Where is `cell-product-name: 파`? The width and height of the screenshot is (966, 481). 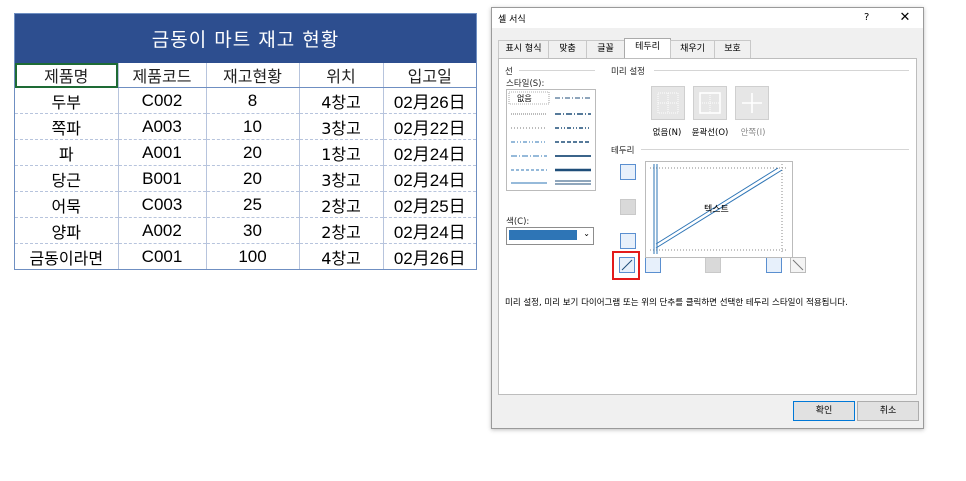
cell-product-name: 파 is located at coordinates (67, 152).